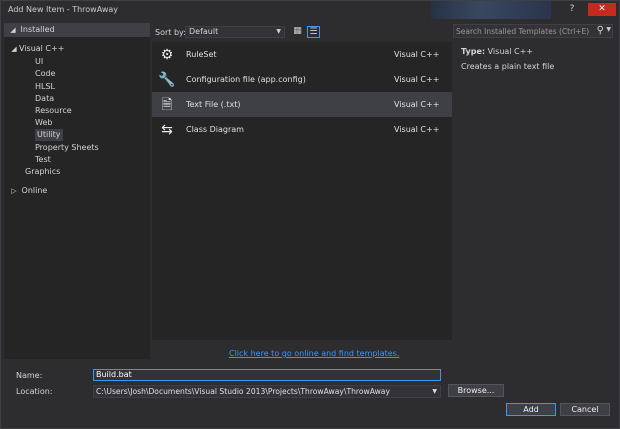  What do you see at coordinates (14, 191) in the screenshot?
I see `collapse-arrow-icon: ▷` at bounding box center [14, 191].